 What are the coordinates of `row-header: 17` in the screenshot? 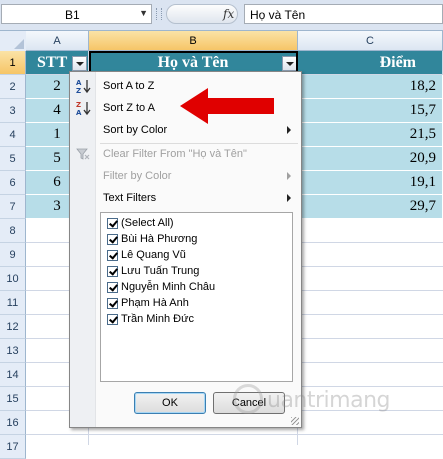 It's located at (13, 447).